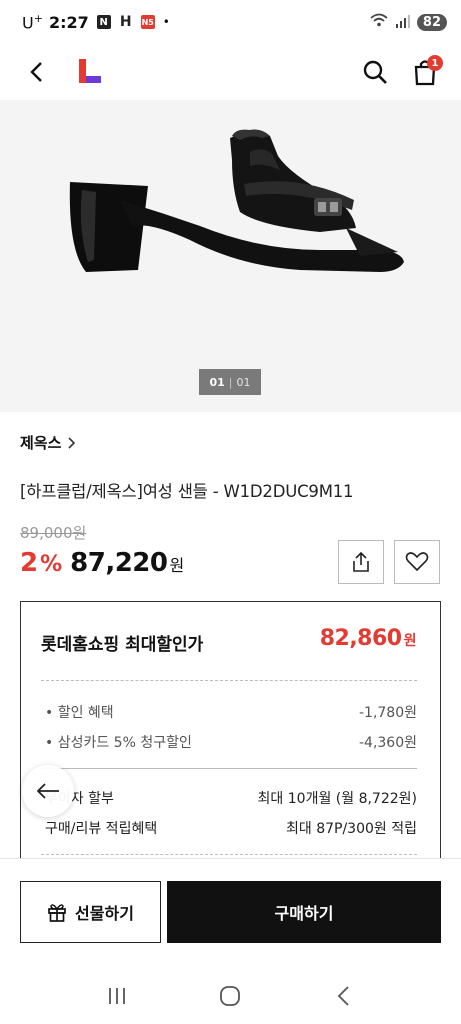 This screenshot has height=1024, width=461. I want to click on chevron-right-icon, so click(72, 442).